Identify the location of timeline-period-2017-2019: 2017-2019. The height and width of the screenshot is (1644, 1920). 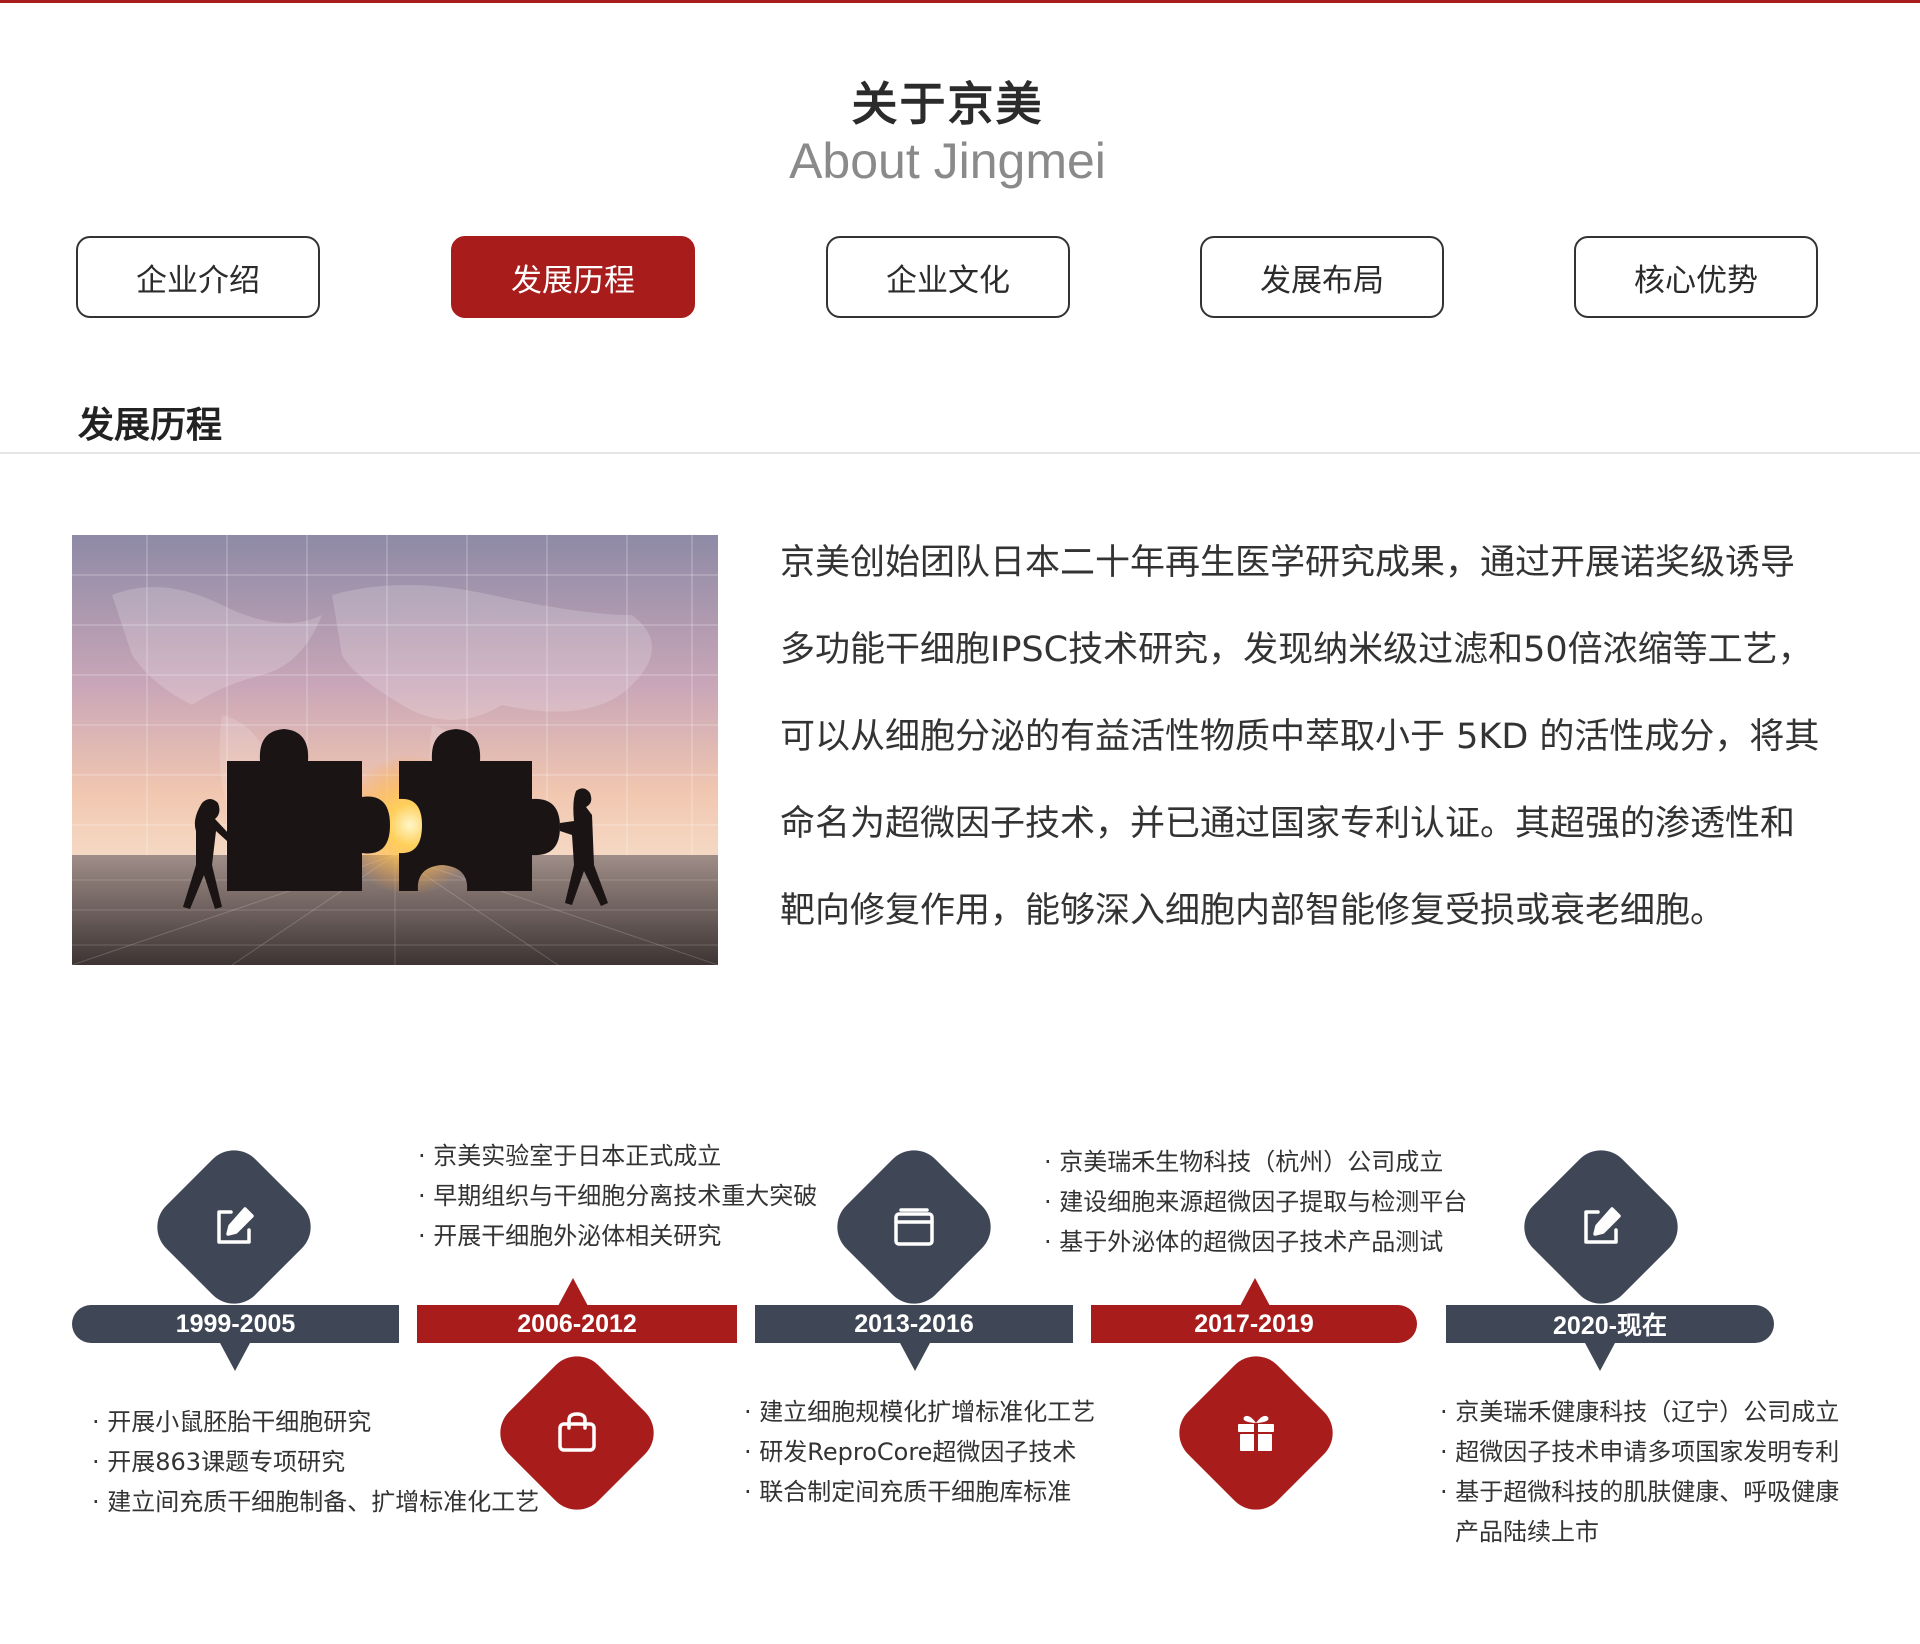
(1254, 1324).